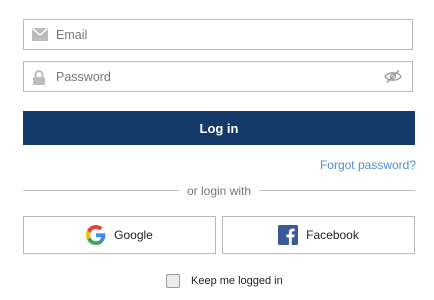 The height and width of the screenshot is (300, 434). What do you see at coordinates (214, 76) in the screenshot?
I see `password-input` at bounding box center [214, 76].